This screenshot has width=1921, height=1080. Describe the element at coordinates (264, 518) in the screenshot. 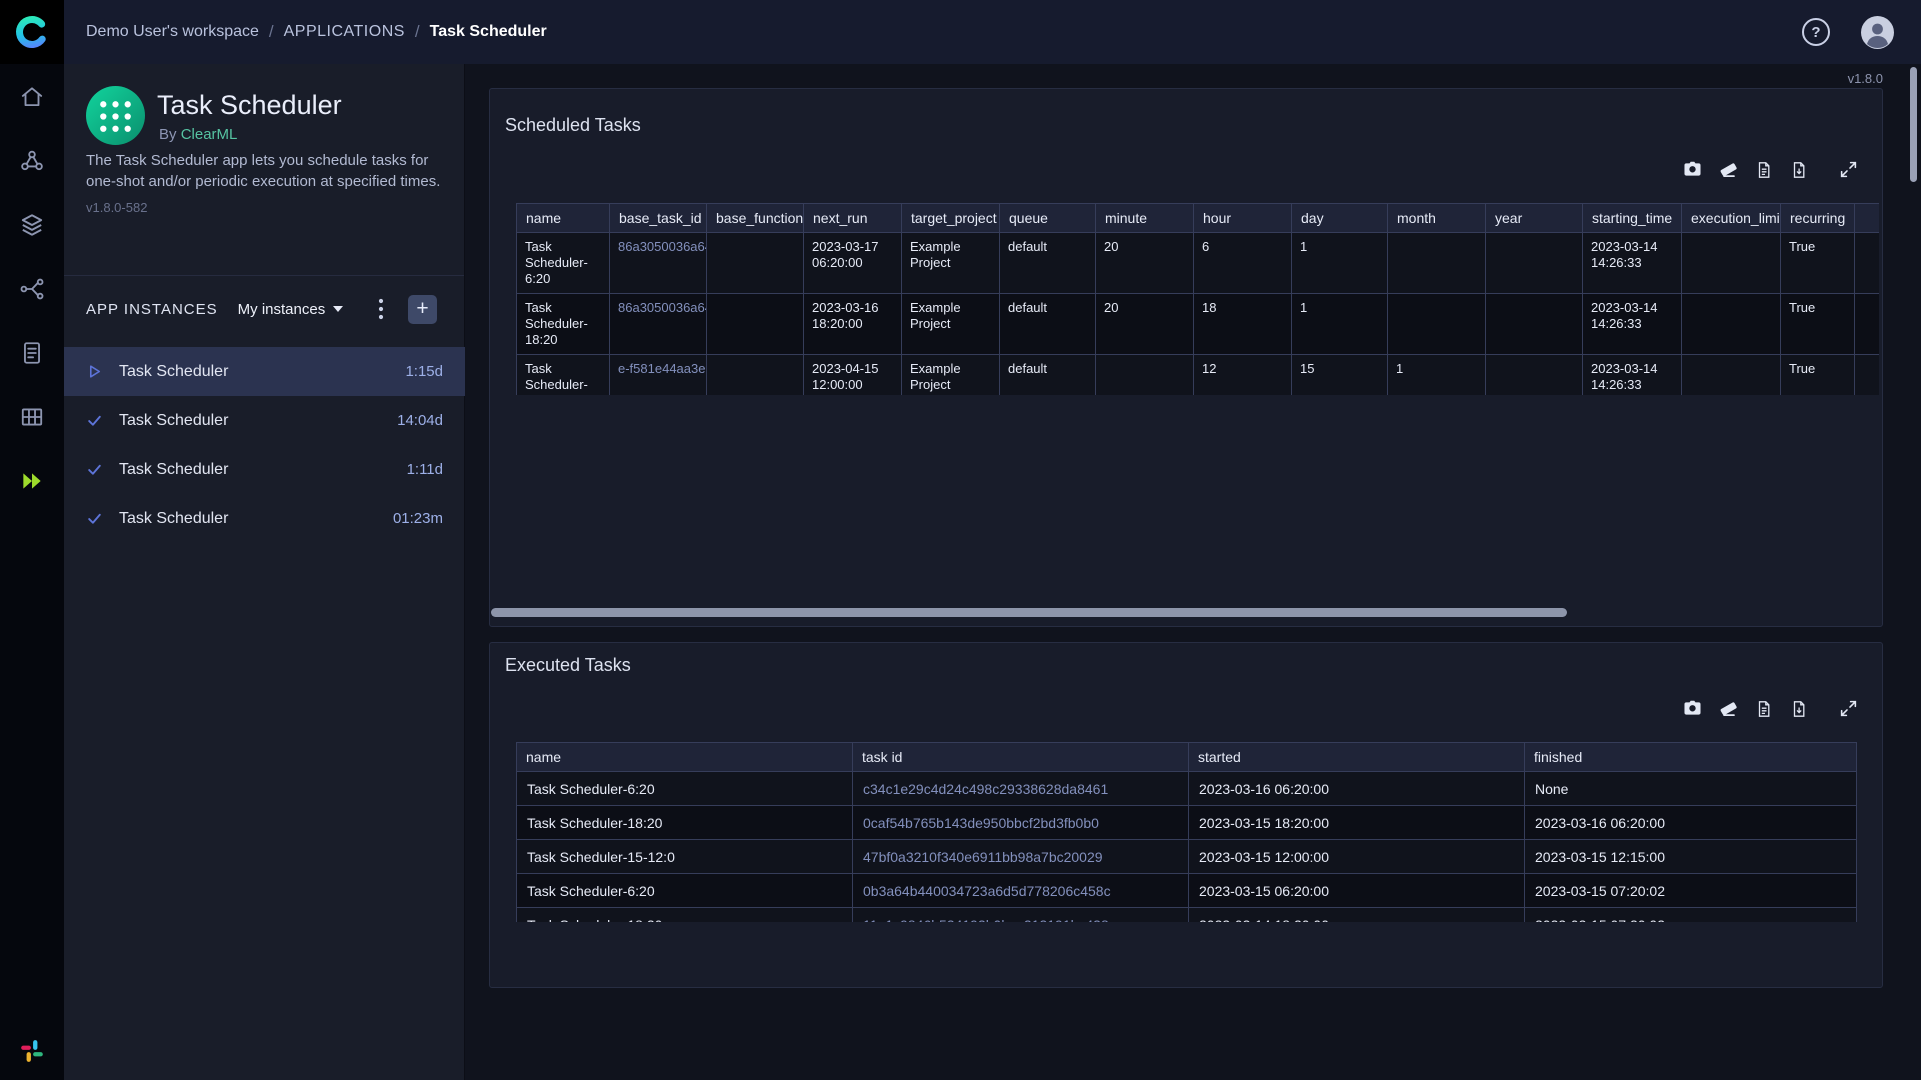

I see `instance-row: Task Scheduler 01:23m` at that location.